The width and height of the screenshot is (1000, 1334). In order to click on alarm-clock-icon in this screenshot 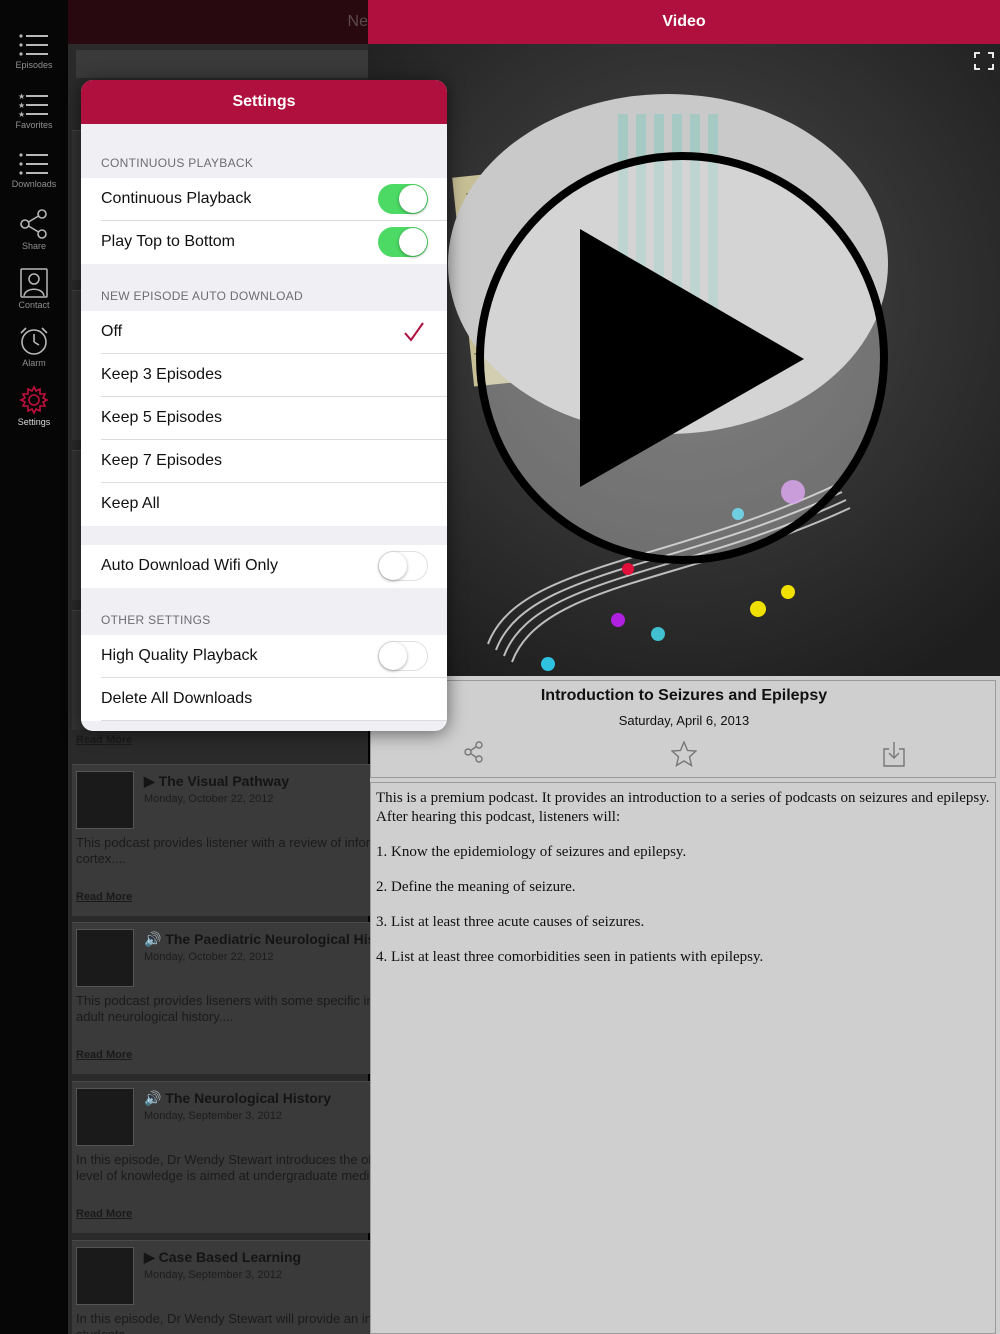, I will do `click(34, 341)`.